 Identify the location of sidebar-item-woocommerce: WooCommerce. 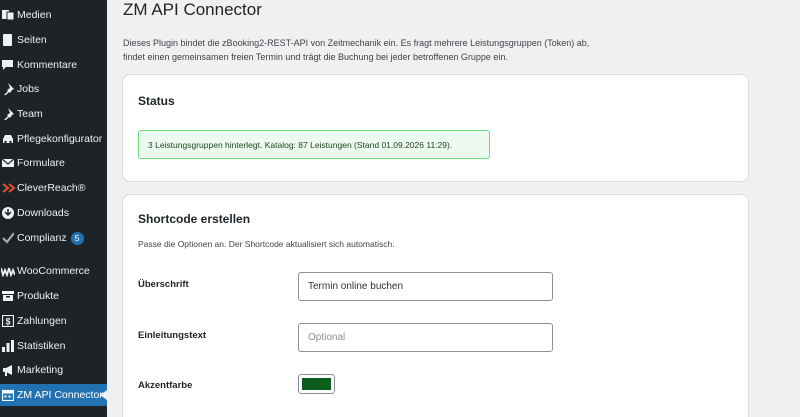
(53, 271).